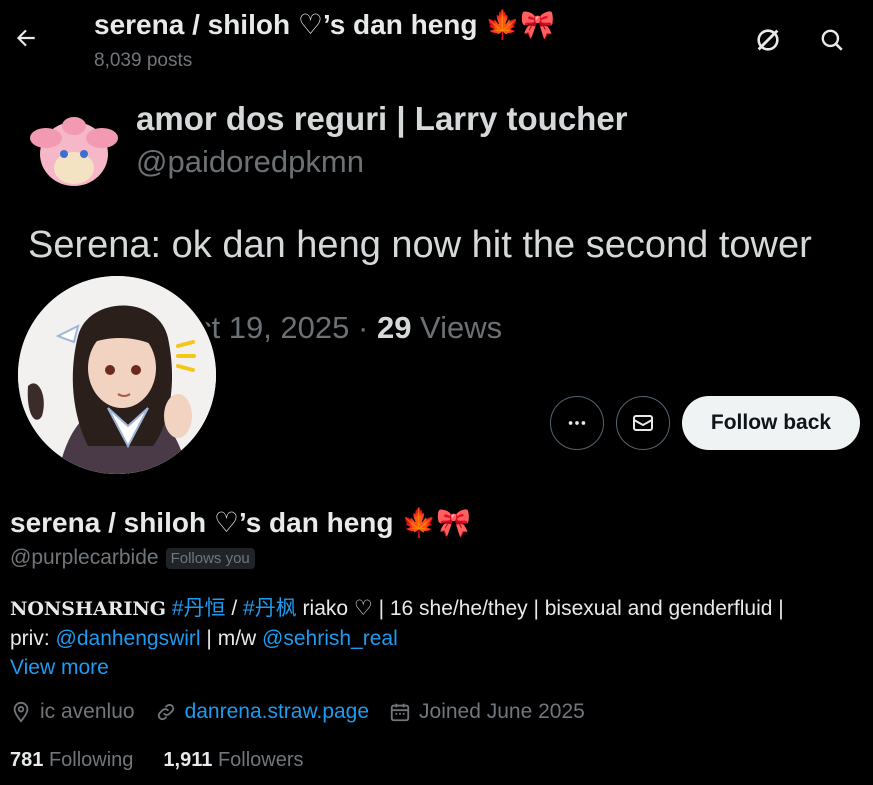 The width and height of the screenshot is (873, 785). I want to click on search-button, so click(832, 40).